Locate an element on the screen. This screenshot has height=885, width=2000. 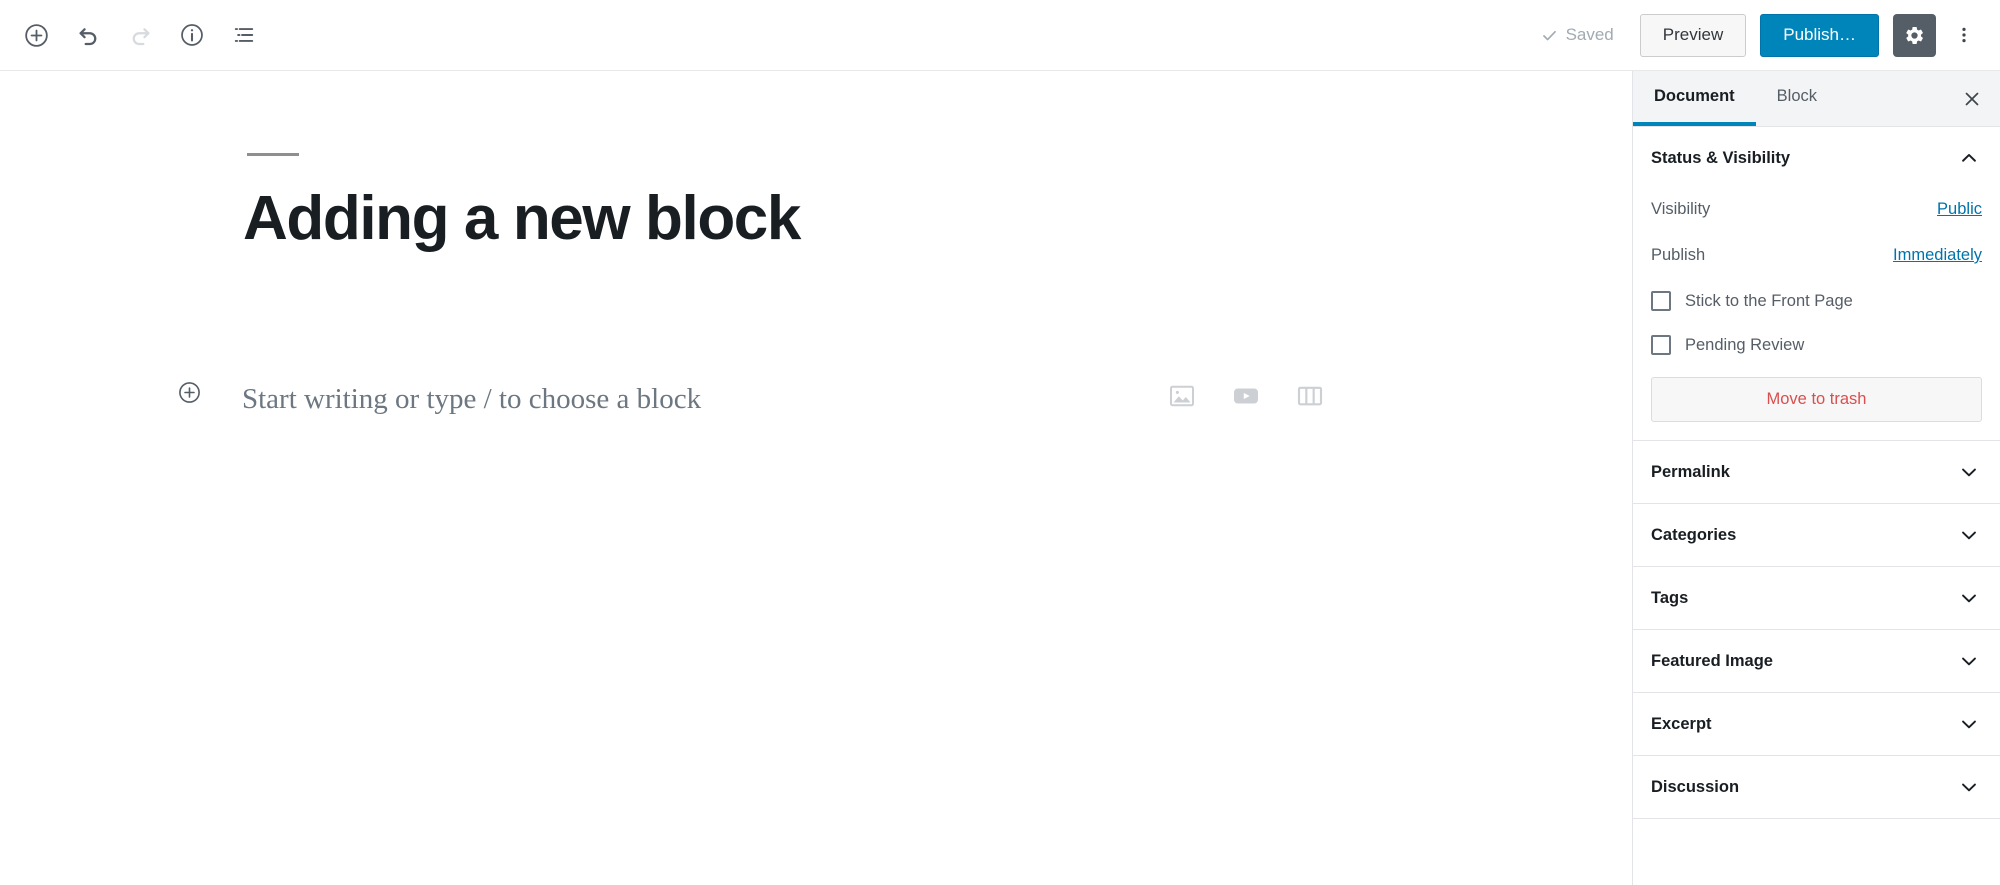
block-navigation-icon is located at coordinates (244, 35).